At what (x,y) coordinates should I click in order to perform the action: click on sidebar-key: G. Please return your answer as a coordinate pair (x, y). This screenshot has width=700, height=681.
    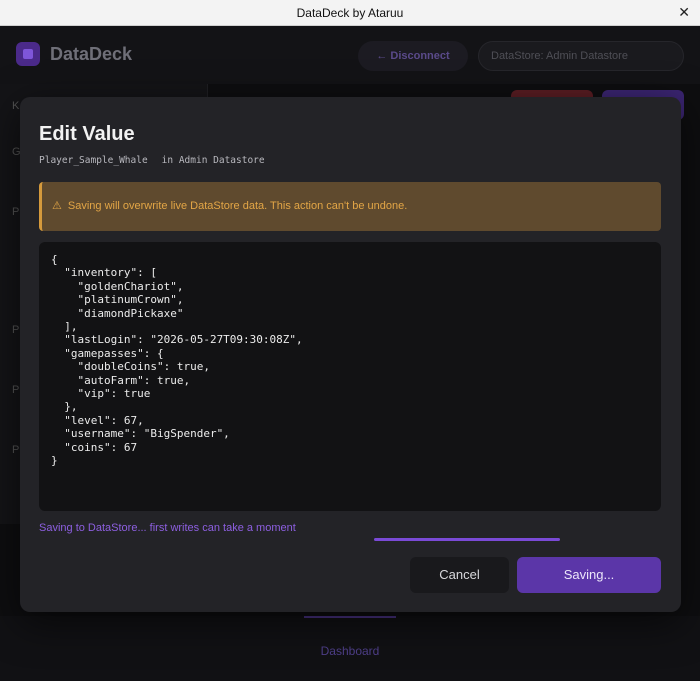
    Looking at the image, I should click on (10, 171).